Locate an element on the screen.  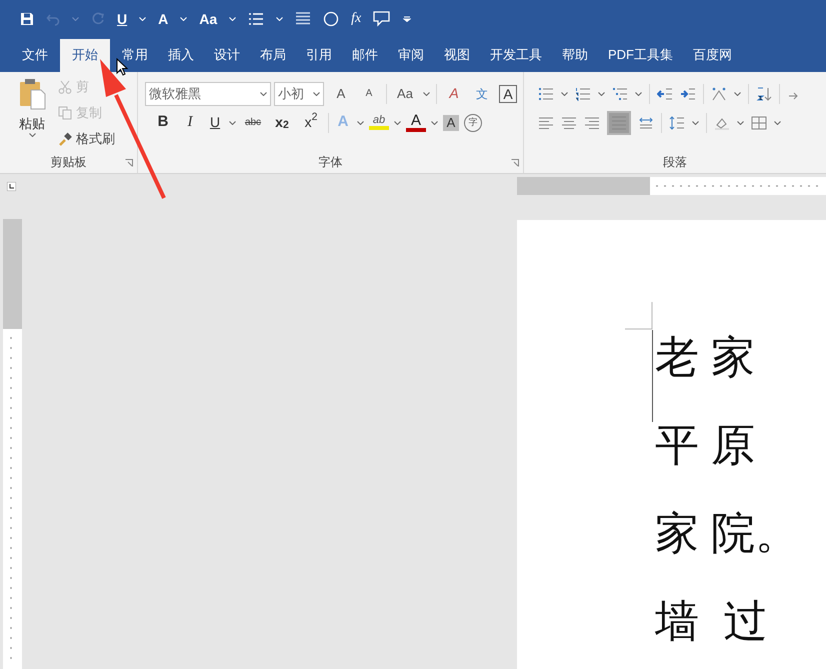
ribbon-tab: 审阅 is located at coordinates (411, 55).